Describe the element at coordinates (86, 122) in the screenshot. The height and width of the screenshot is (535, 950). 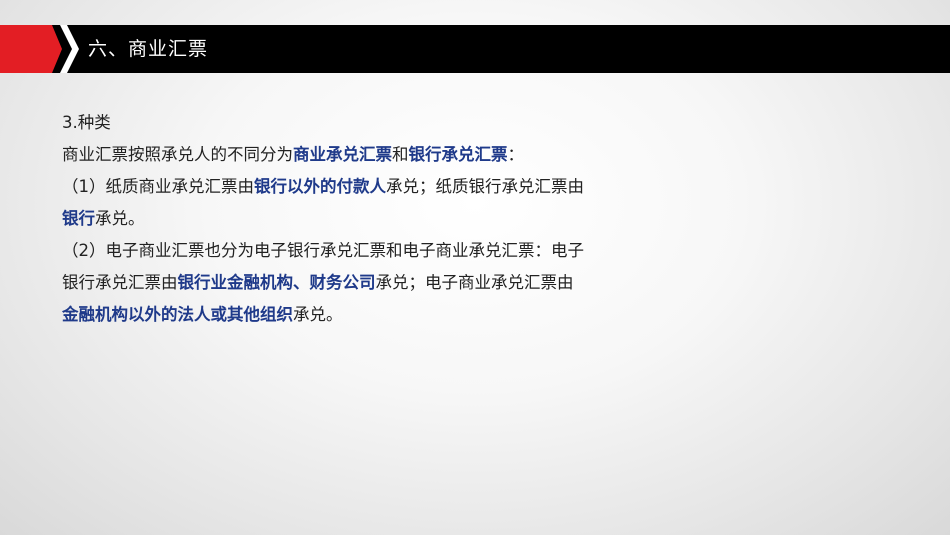
I see `section-heading: 3.种类` at that location.